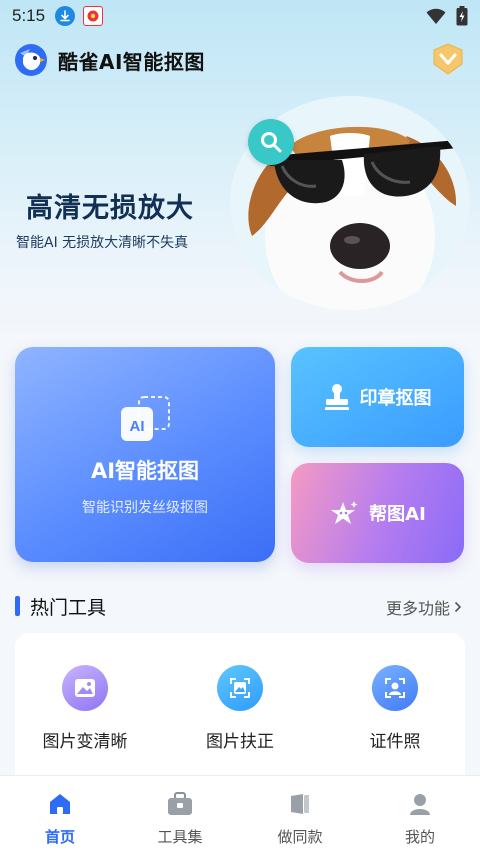 The image size is (480, 855). What do you see at coordinates (145, 418) in the screenshot?
I see `ai-icon: AI` at bounding box center [145, 418].